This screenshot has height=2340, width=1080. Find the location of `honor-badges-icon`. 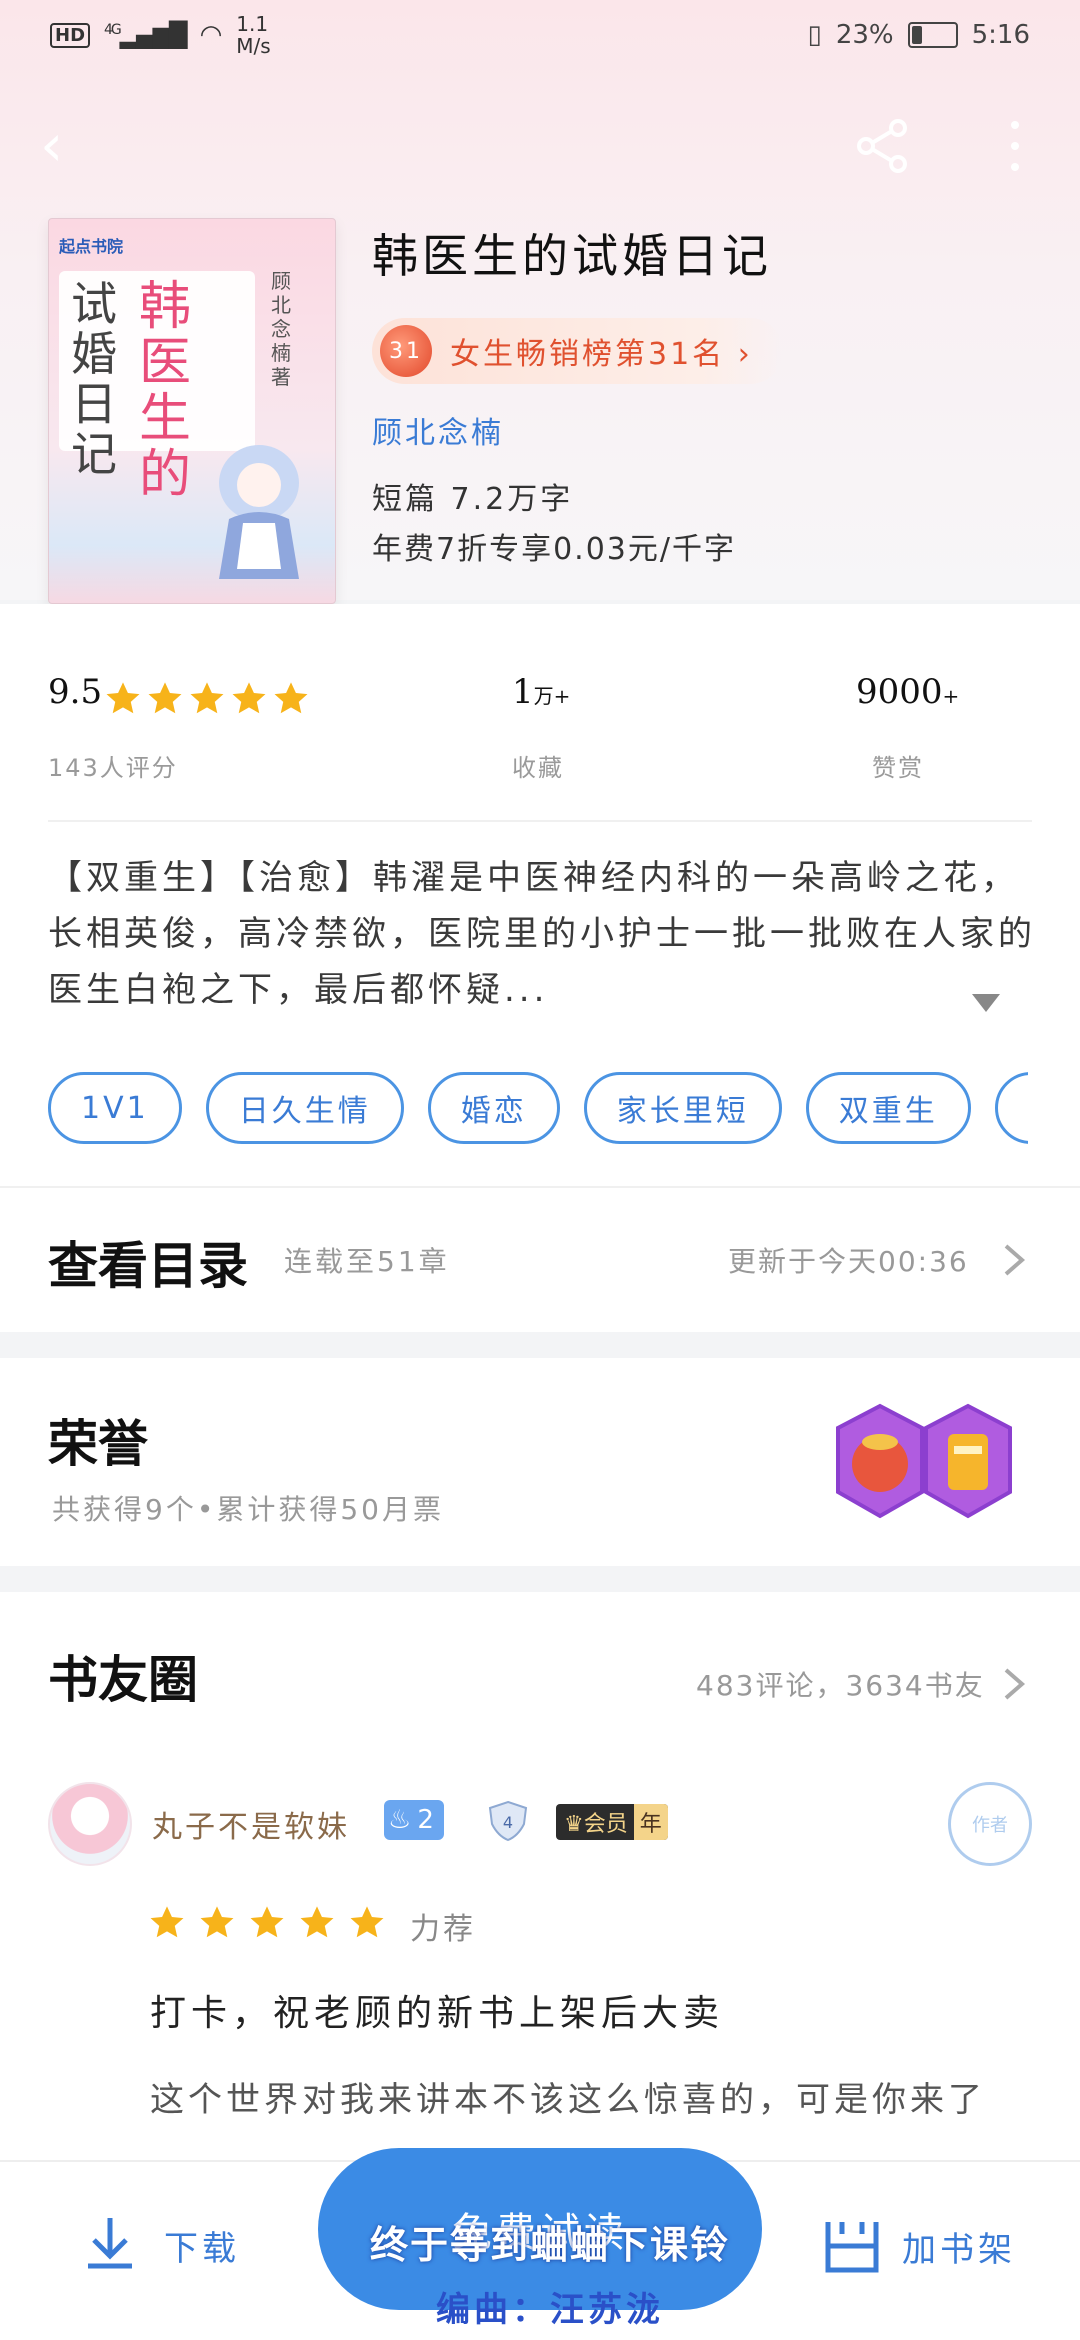

honor-badges-icon is located at coordinates (930, 1463).